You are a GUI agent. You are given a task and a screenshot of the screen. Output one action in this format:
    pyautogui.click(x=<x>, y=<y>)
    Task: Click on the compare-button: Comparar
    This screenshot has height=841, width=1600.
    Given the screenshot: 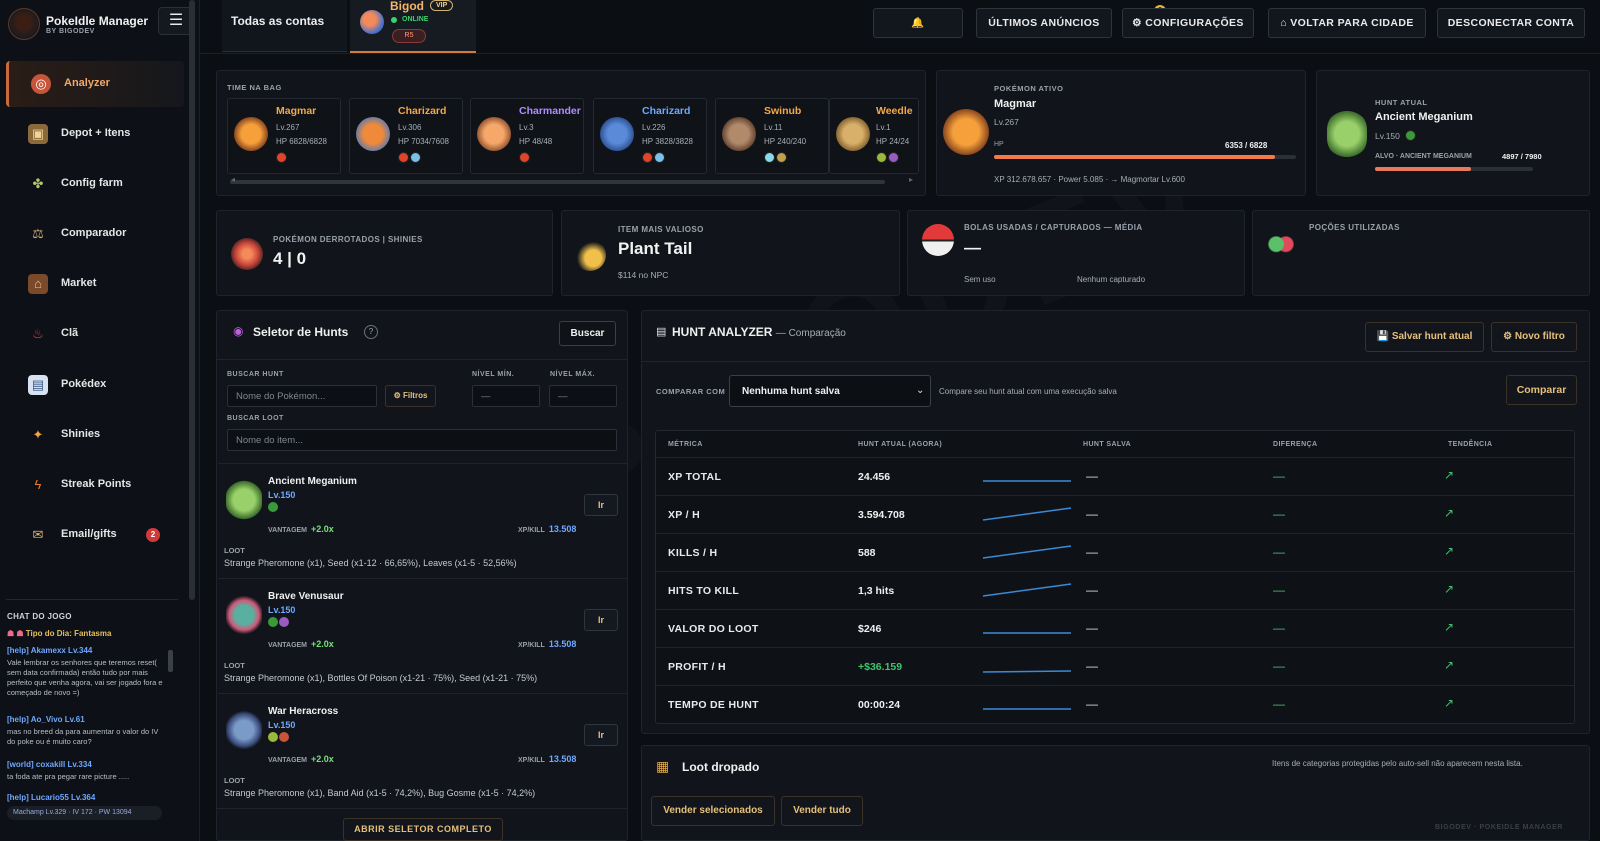 What is the action you would take?
    pyautogui.click(x=1541, y=390)
    